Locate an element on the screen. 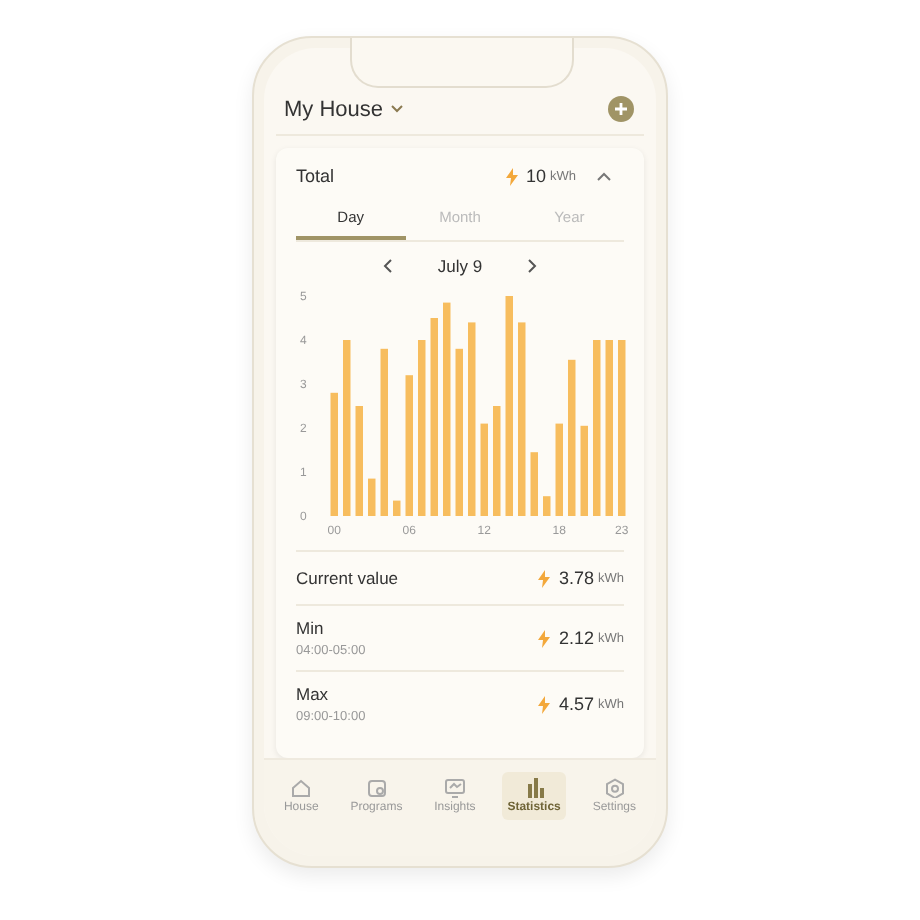  total-label: Total is located at coordinates (316, 176).